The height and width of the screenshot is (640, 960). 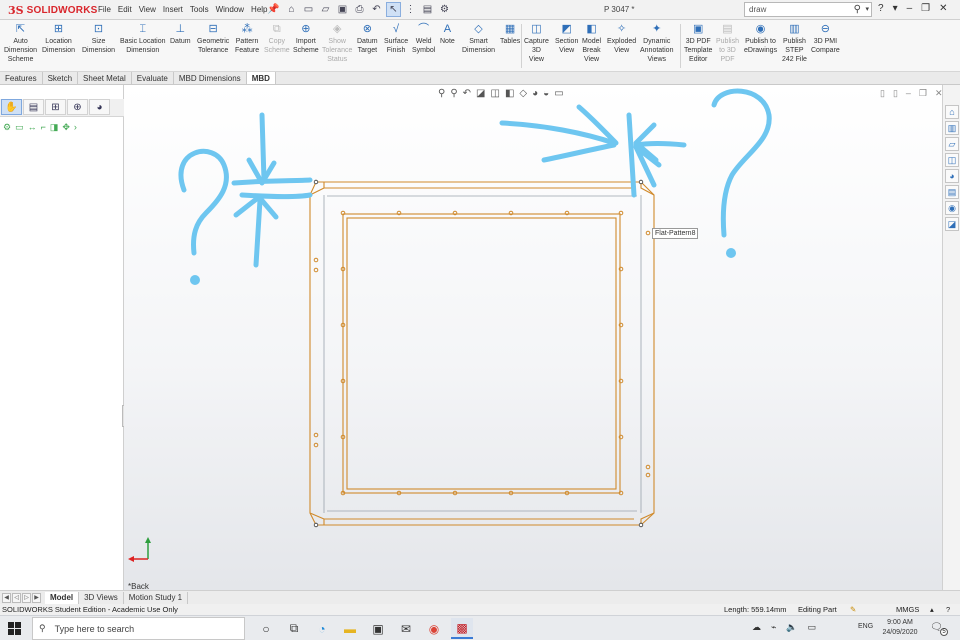 What do you see at coordinates (11, 107) in the screenshot?
I see `feature-manager-icon: ✋` at bounding box center [11, 107].